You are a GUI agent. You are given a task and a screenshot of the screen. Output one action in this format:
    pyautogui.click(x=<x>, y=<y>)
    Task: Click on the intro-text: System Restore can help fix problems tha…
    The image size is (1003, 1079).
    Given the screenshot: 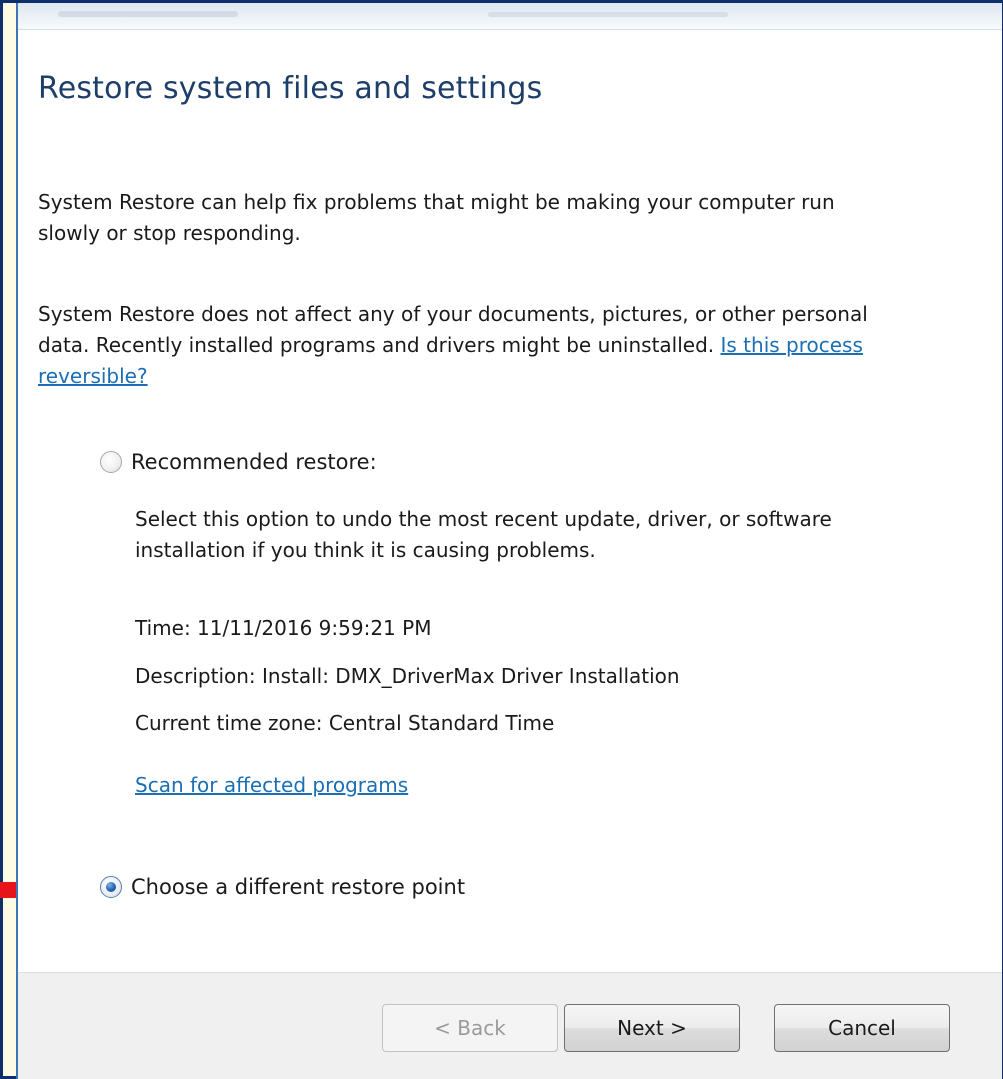 What is the action you would take?
    pyautogui.click(x=436, y=217)
    